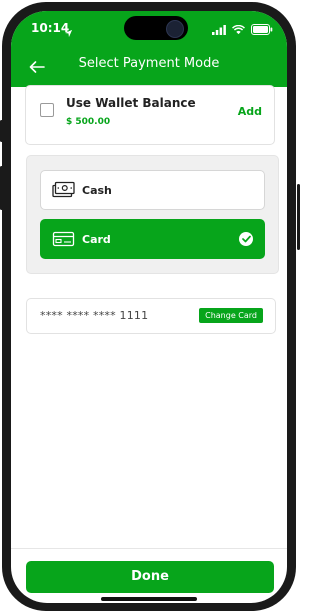 The width and height of the screenshot is (320, 615). What do you see at coordinates (64, 239) in the screenshot?
I see `card-icon` at bounding box center [64, 239].